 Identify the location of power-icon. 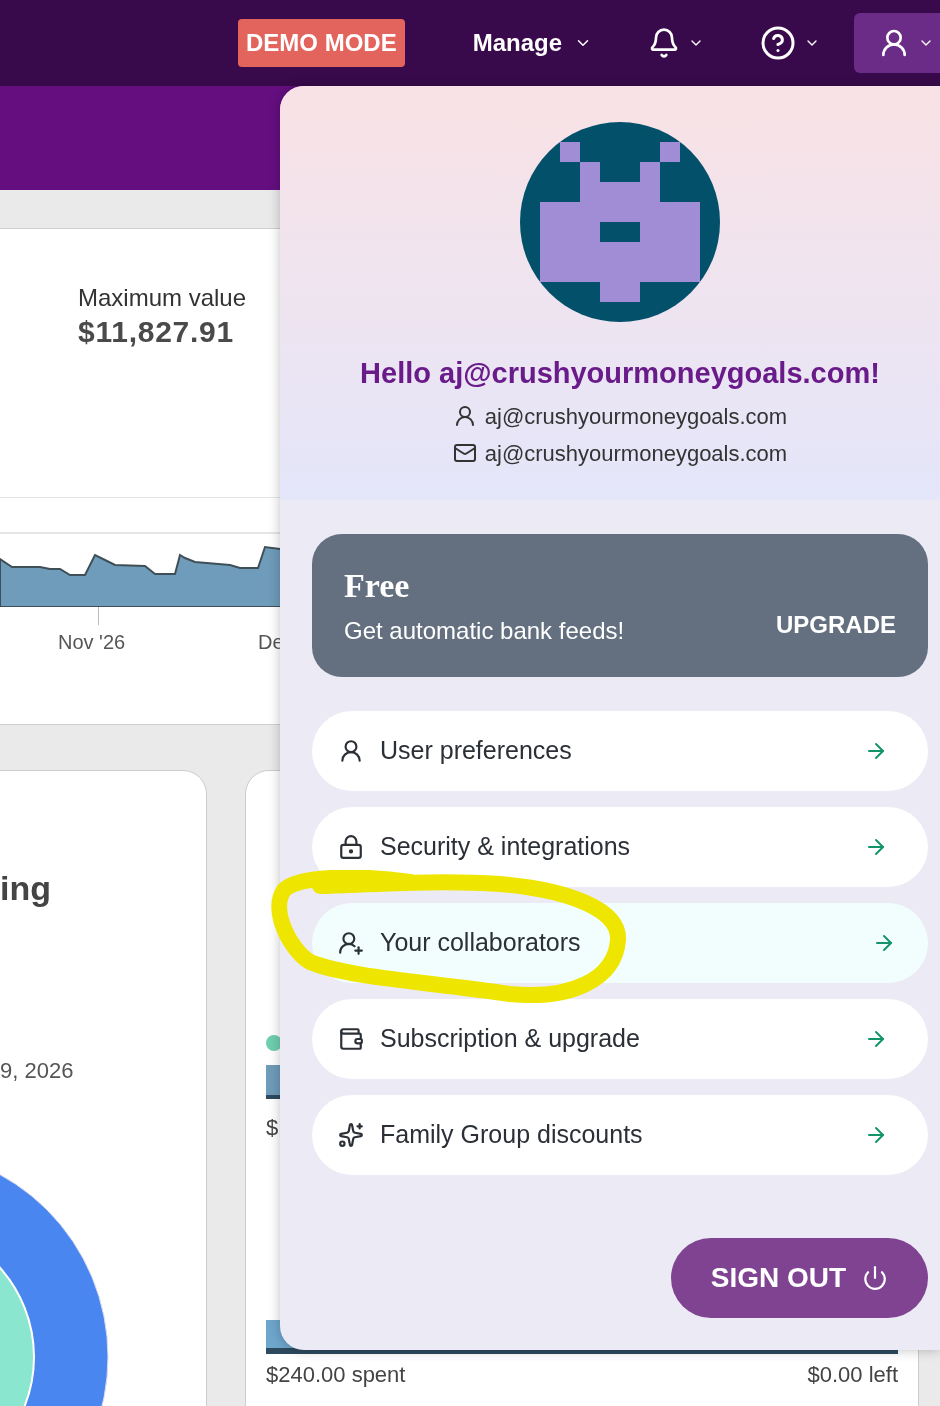
(875, 1278).